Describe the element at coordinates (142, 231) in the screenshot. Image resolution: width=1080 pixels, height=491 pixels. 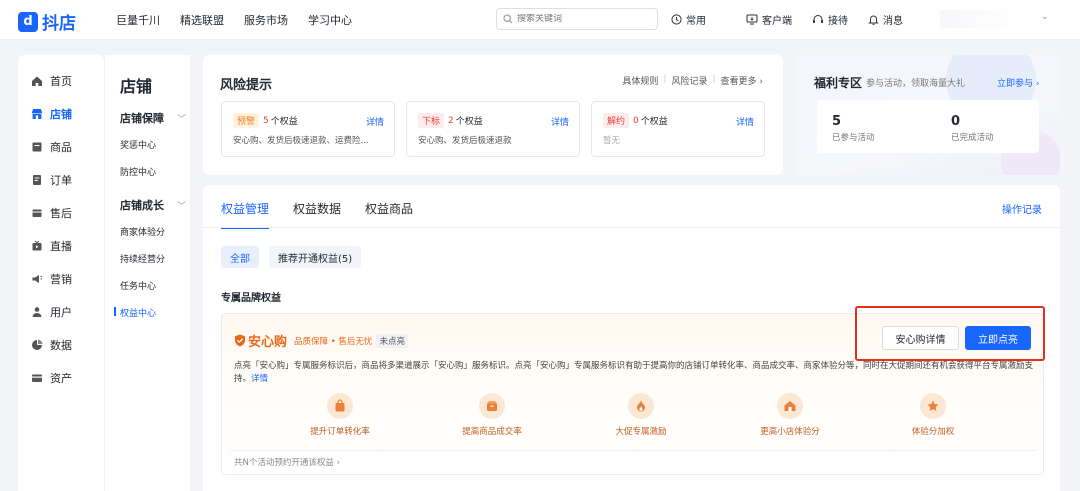
I see `subnav-item-experience-score: 商家体验分` at that location.